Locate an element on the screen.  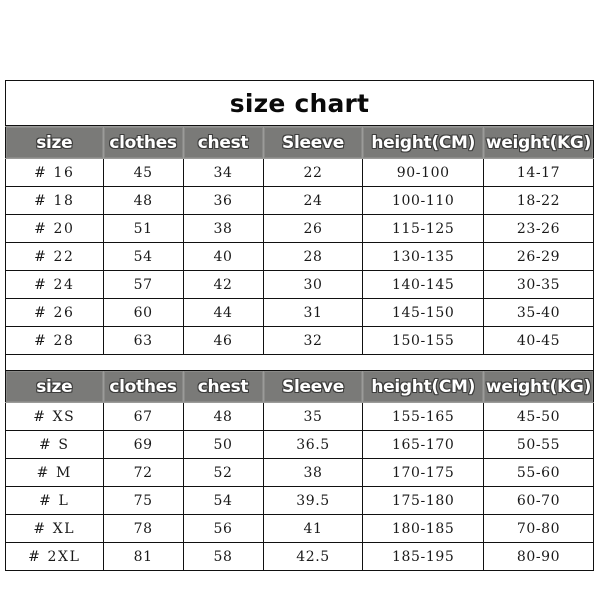
cell-chest: 46 is located at coordinates (223, 340).